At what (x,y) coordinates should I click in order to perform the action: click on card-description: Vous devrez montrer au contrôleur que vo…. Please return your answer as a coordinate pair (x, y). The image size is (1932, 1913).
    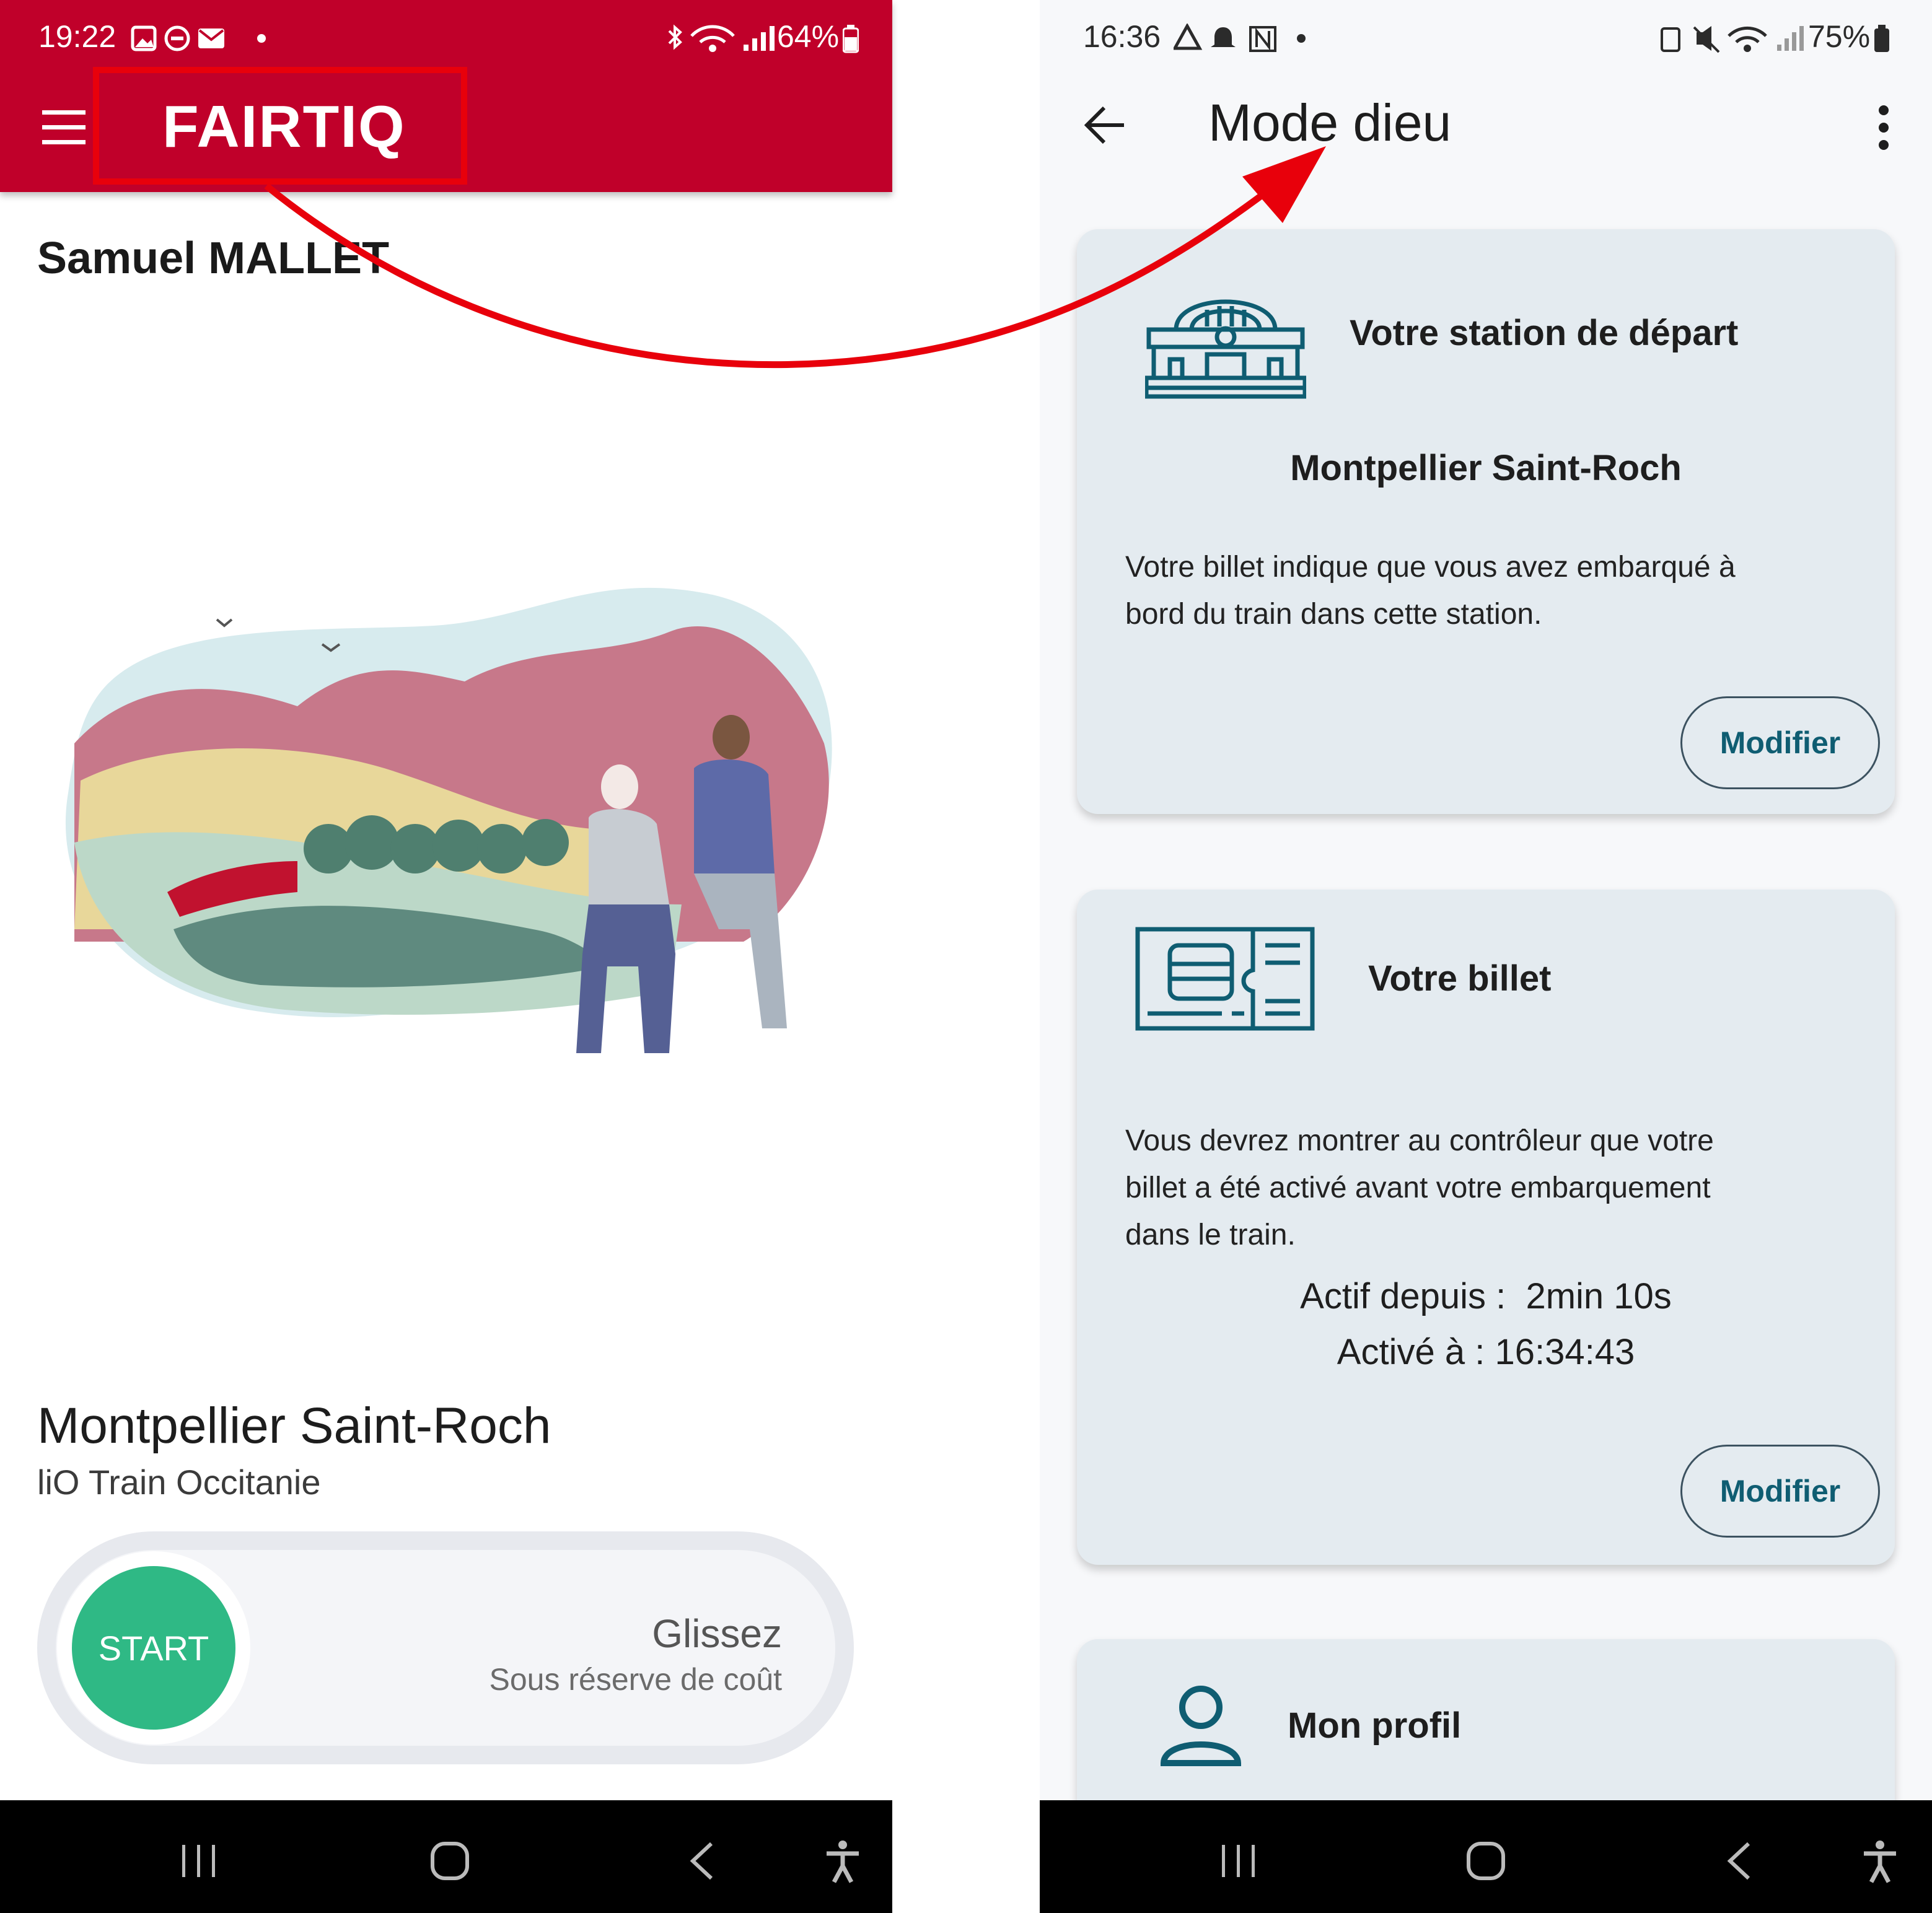
    Looking at the image, I should click on (1419, 1188).